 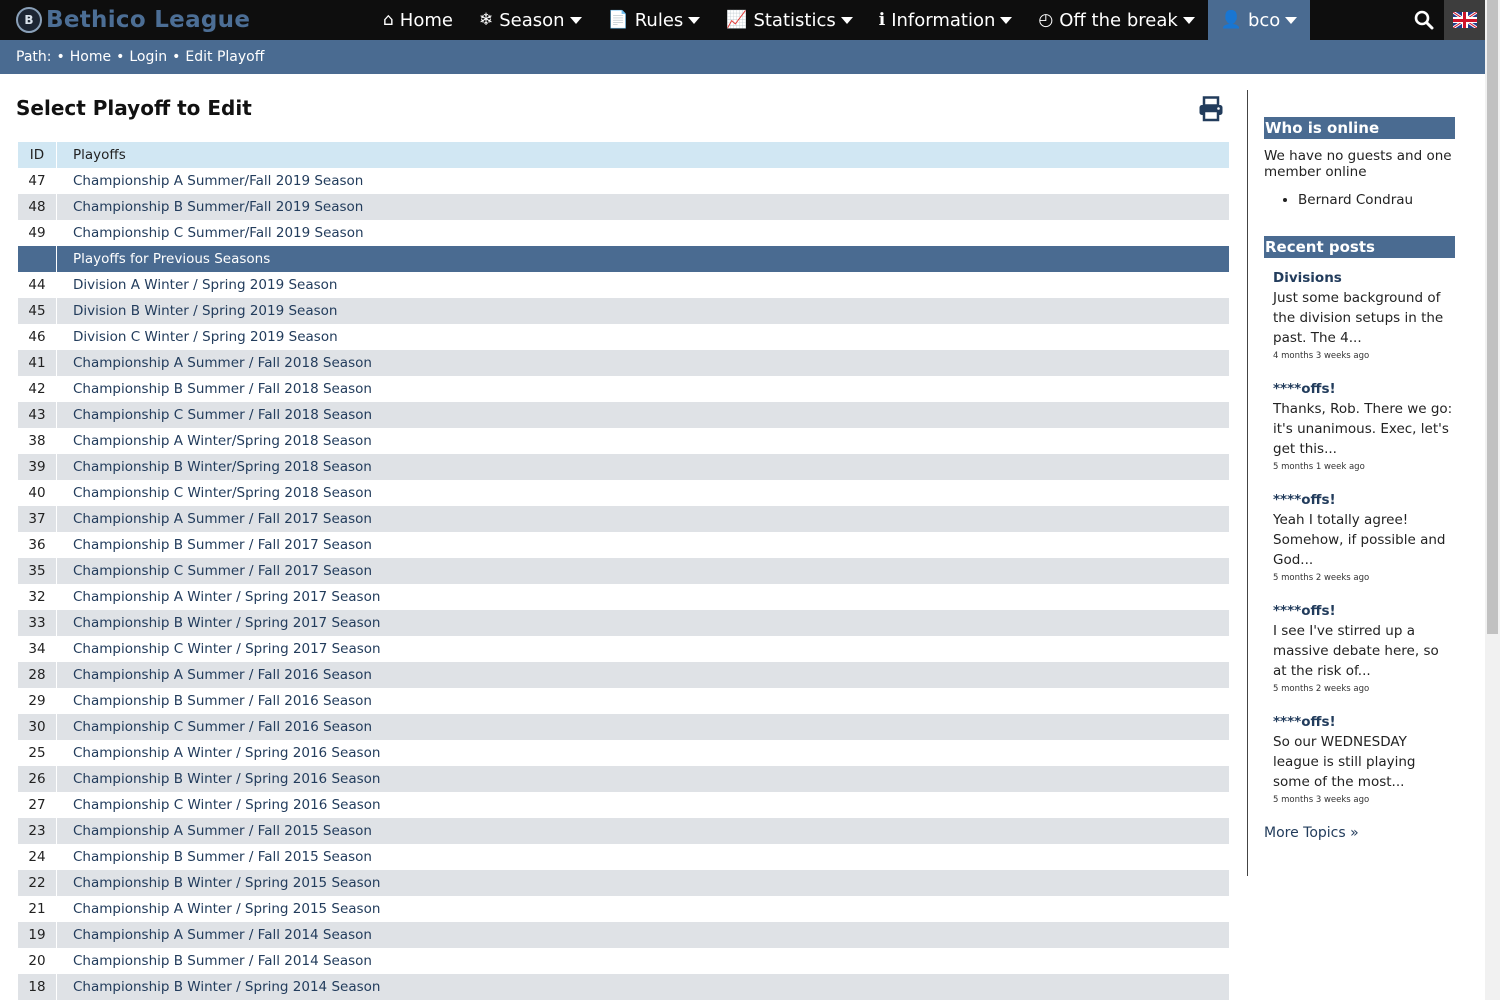 I want to click on row-id: 41, so click(x=37, y=363).